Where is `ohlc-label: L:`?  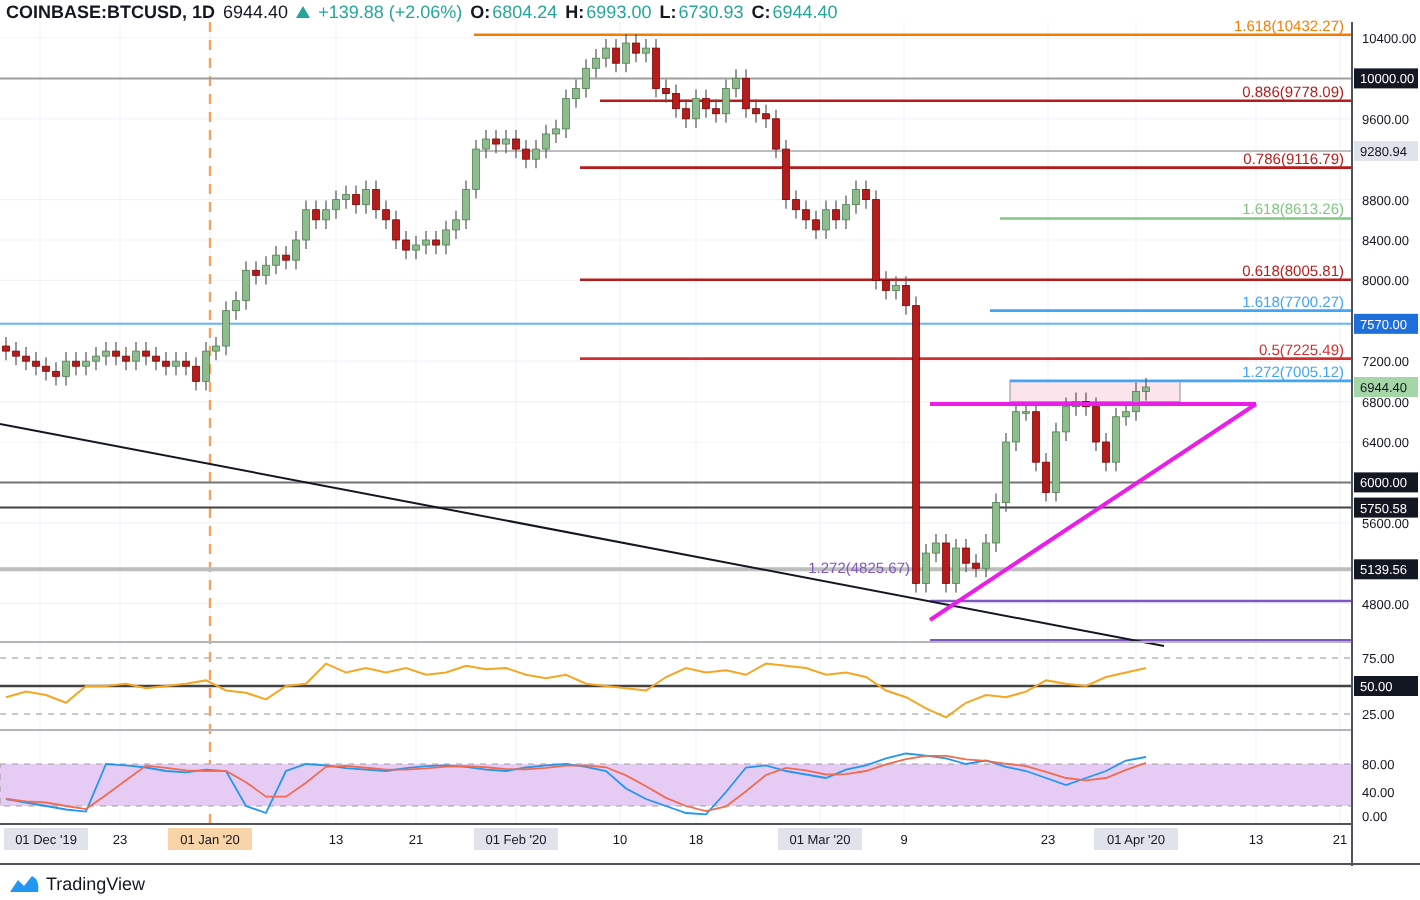 ohlc-label: L: is located at coordinates (668, 11).